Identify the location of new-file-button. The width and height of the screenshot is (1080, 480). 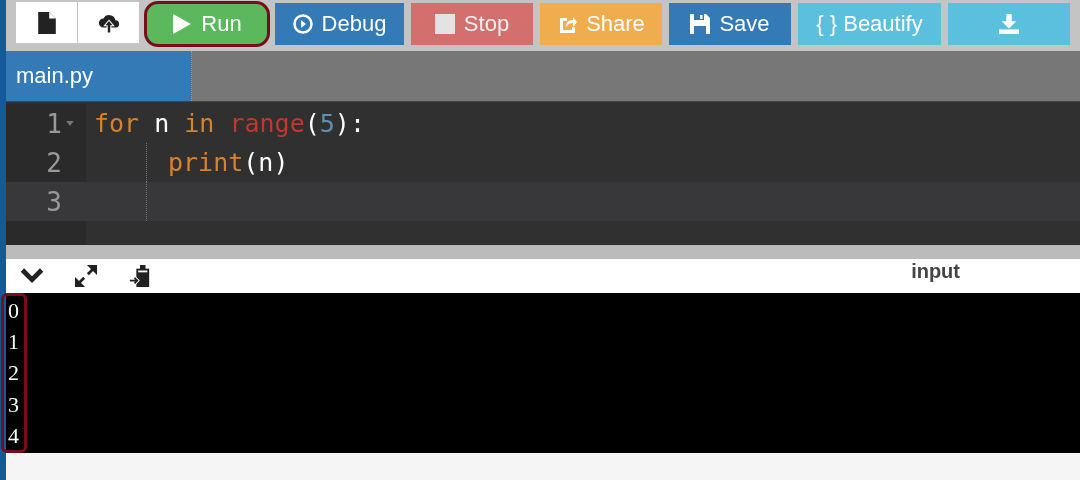
(46, 22).